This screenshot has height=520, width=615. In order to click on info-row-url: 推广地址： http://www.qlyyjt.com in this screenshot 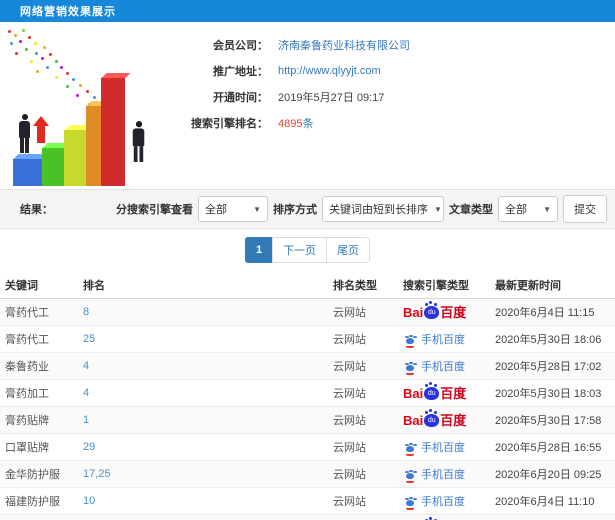, I will do `click(395, 70)`.